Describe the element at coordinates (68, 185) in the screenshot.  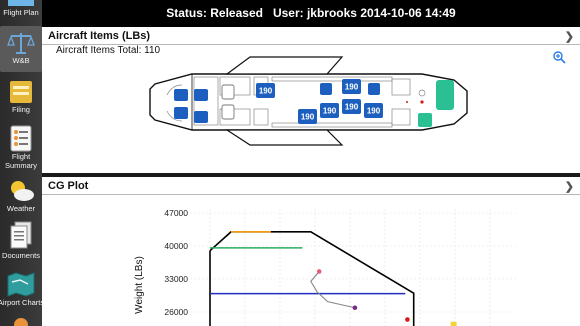
I see `panel-title: CG Plot` at that location.